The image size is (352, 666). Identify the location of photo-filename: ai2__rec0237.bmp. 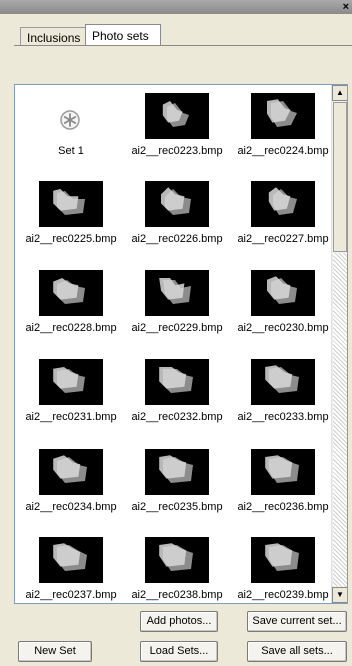
(71, 595).